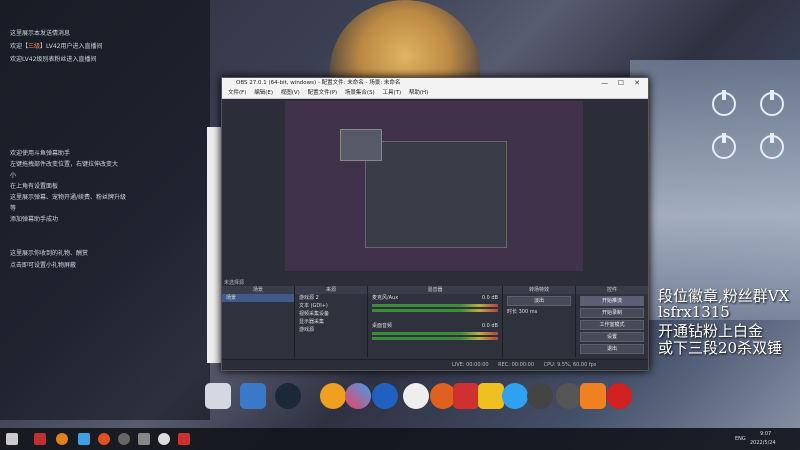 Image resolution: width=800 pixels, height=450 pixels. Describe the element at coordinates (435, 326) in the screenshot. I see `mixer-channel-name: 桌面音频 0.0 dB` at that location.